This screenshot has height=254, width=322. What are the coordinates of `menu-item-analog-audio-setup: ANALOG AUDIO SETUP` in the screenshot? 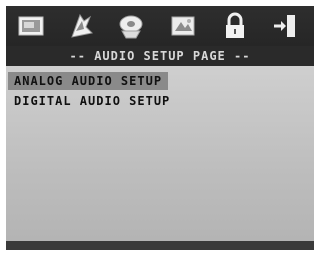 It's located at (88, 81).